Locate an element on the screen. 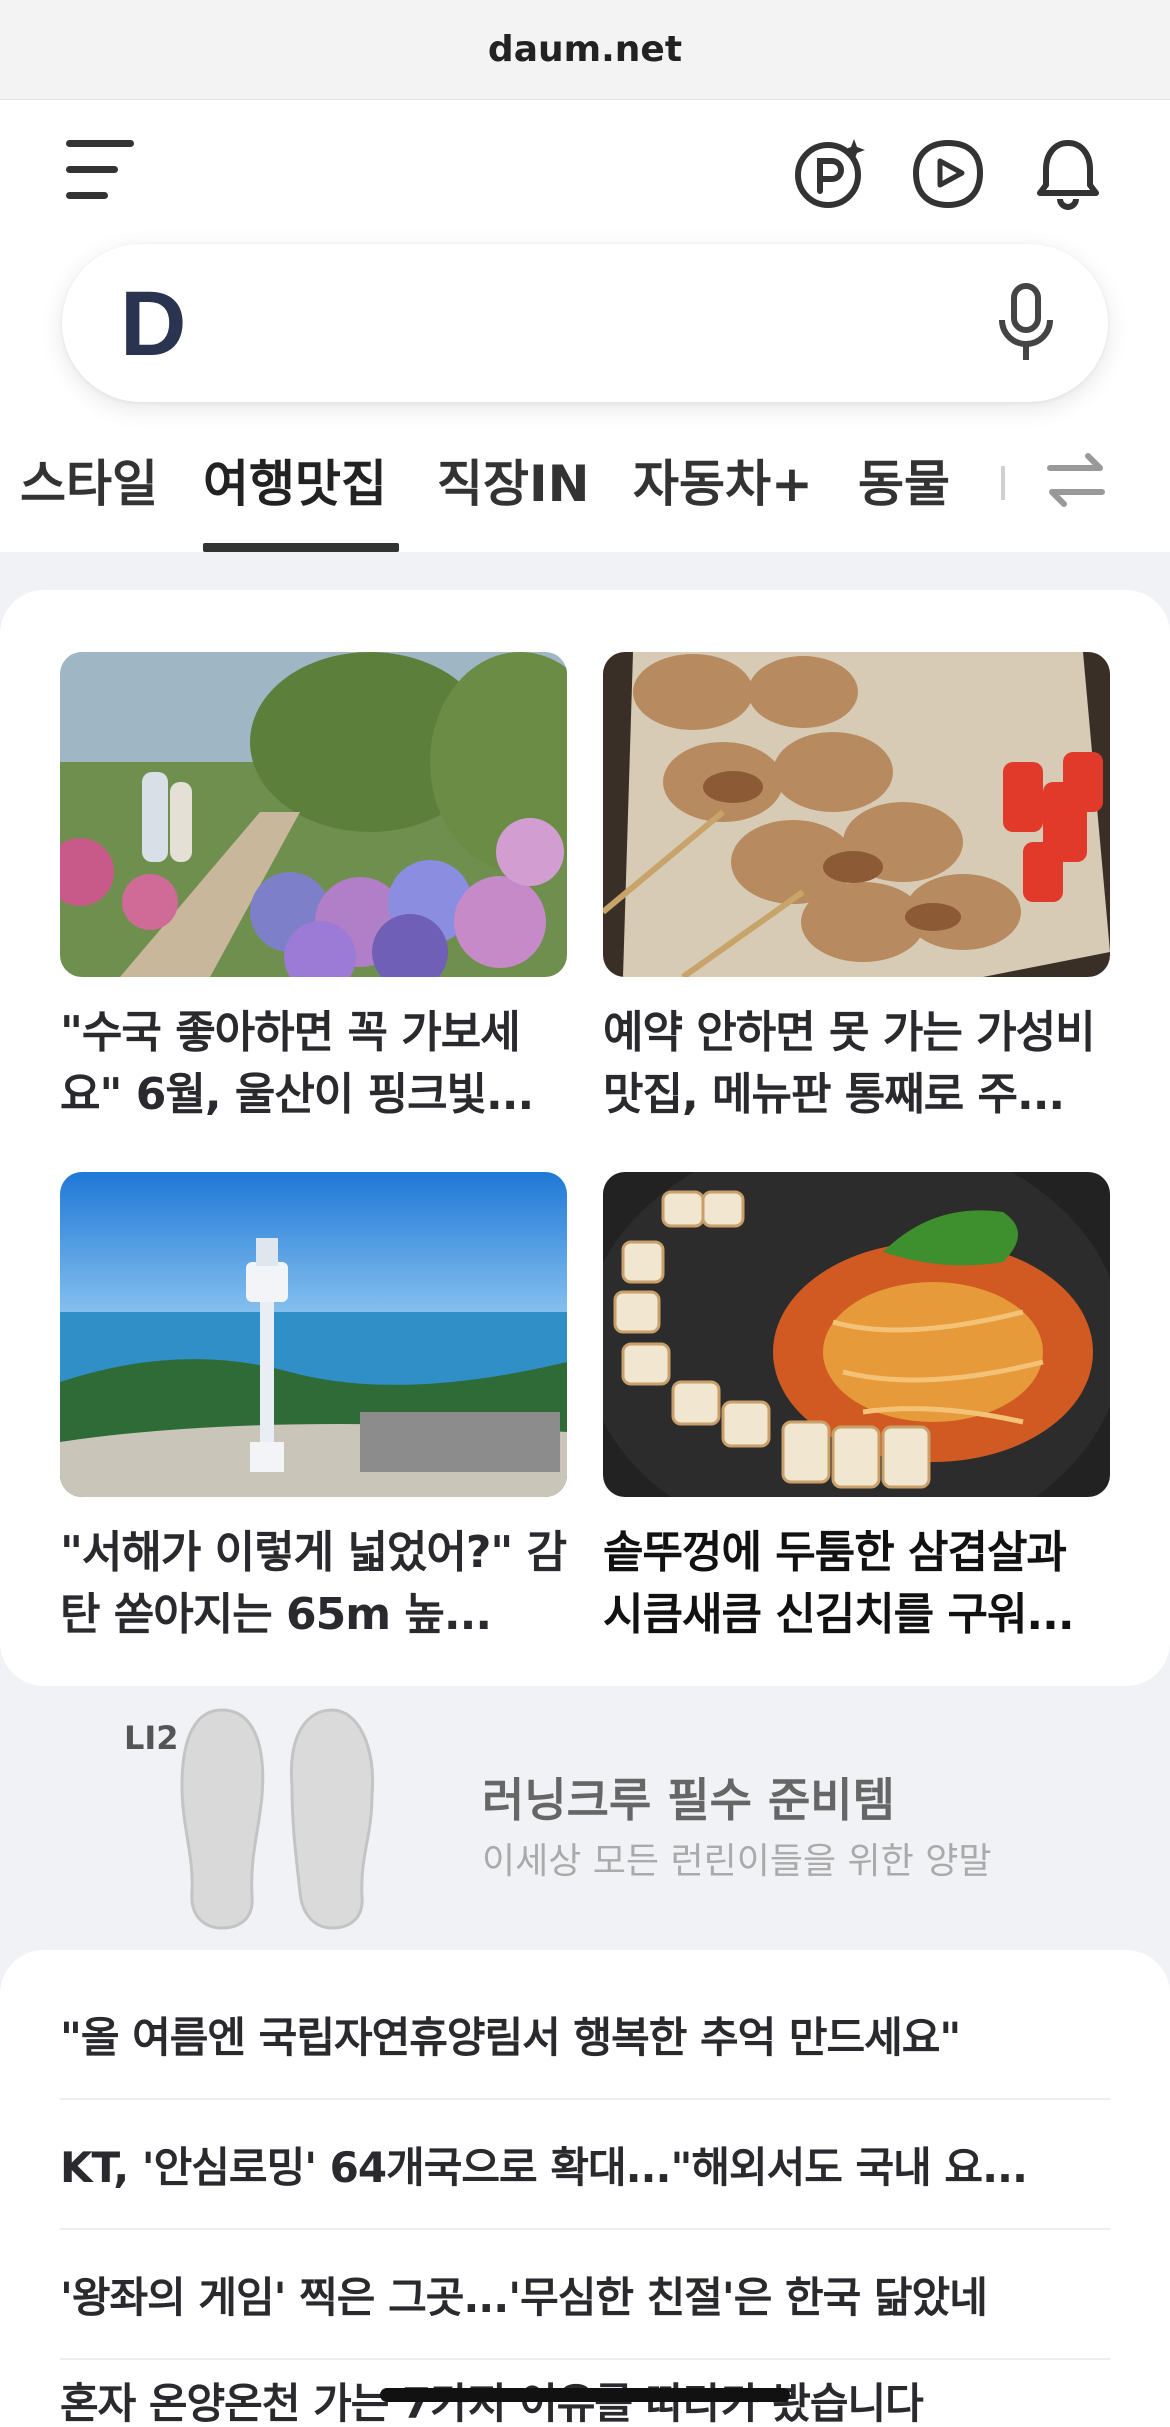 Image resolution: width=1170 pixels, height=2427 pixels. tab-style: 스타일 is located at coordinates (89, 496).